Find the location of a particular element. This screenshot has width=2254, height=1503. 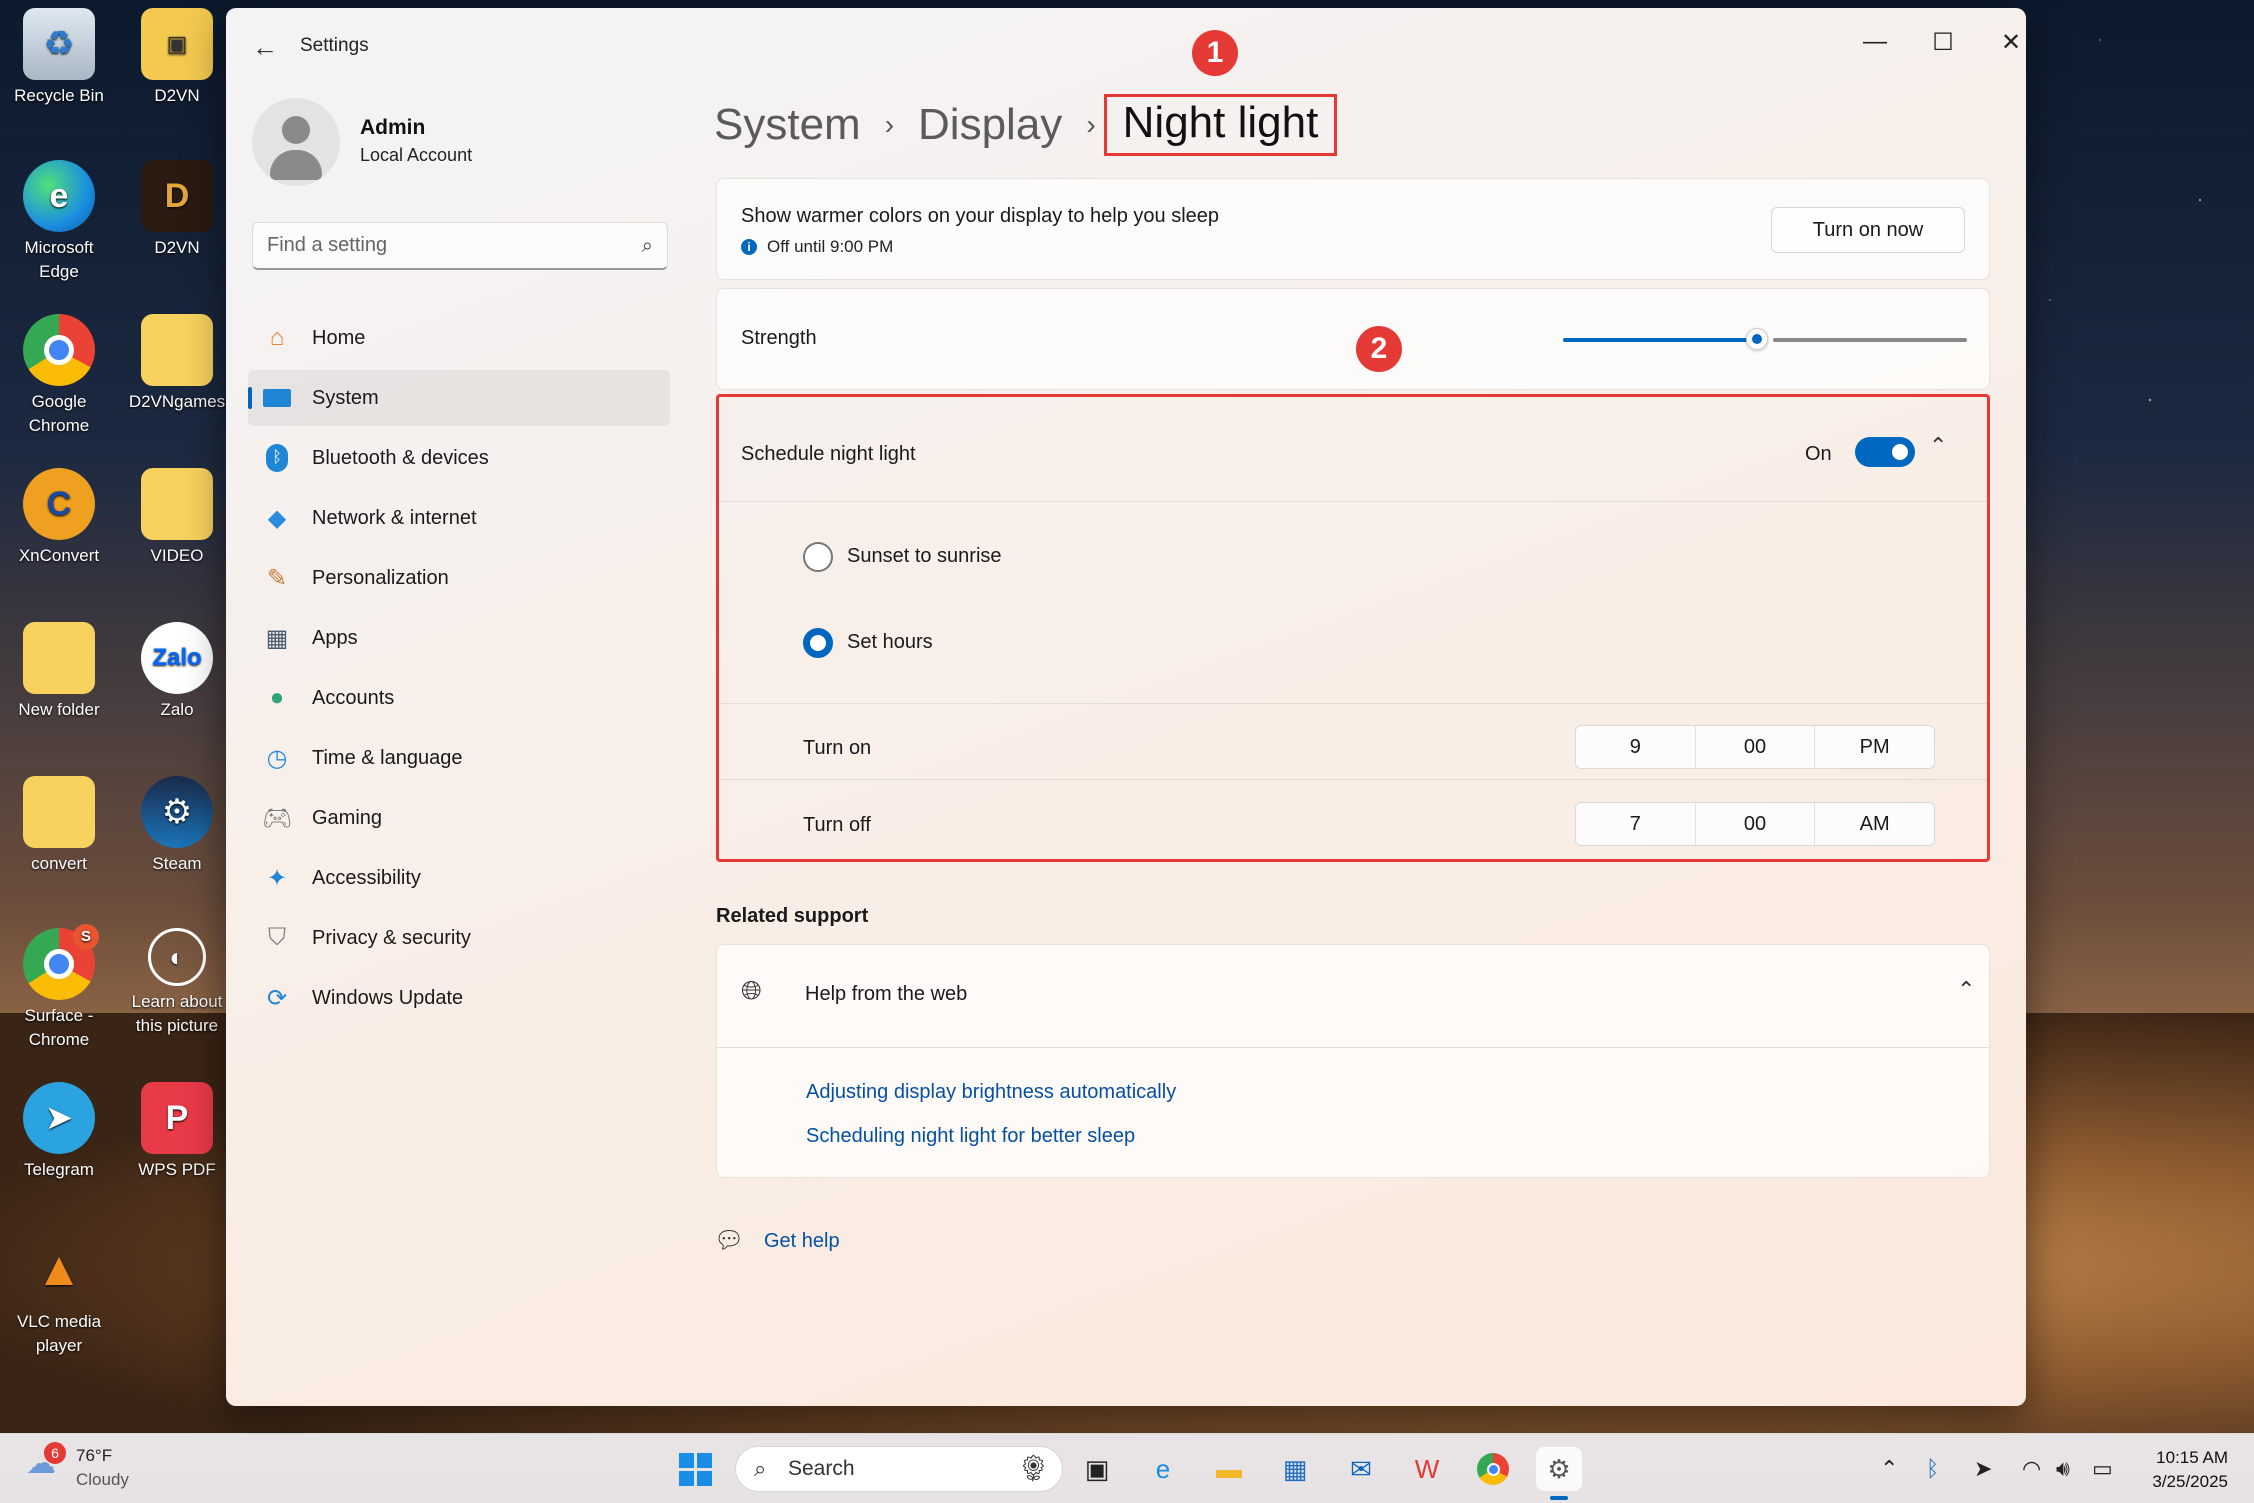

desktop-icon-xnconvert: C XnConvert is located at coordinates (59, 518).